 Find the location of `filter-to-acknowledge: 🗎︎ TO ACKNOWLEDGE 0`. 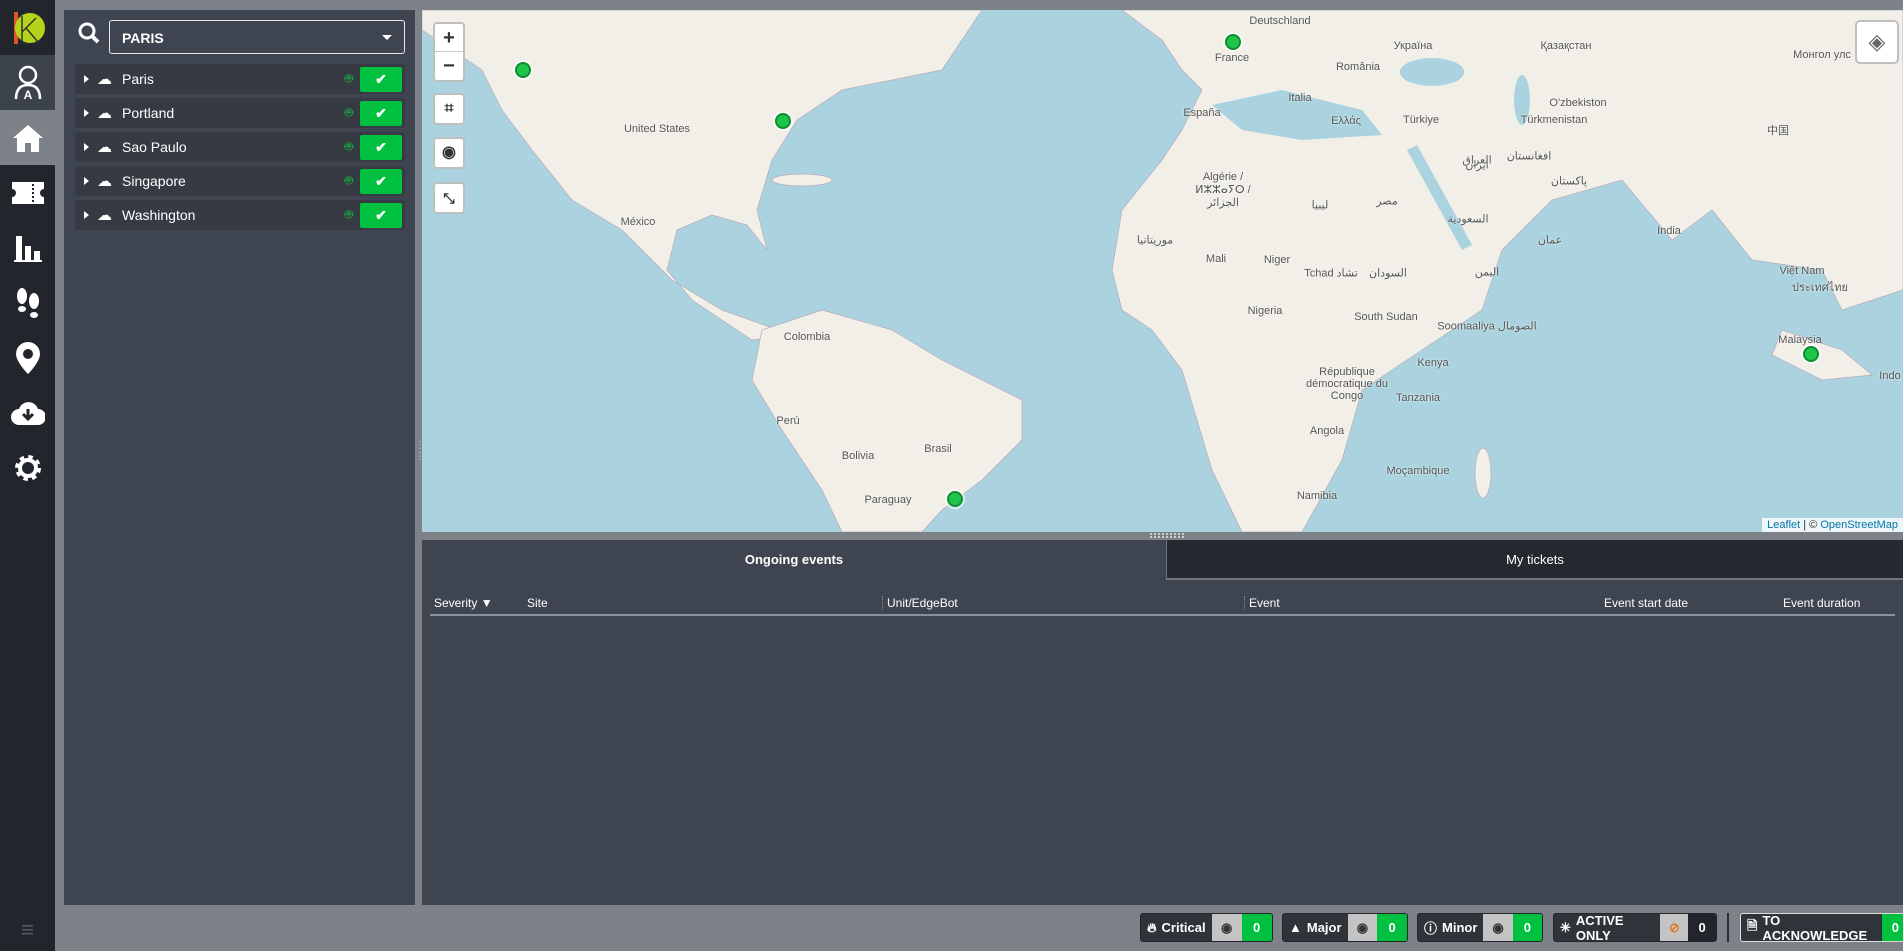

filter-to-acknowledge: 🗎︎ TO ACKNOWLEDGE 0 is located at coordinates (1821, 927).